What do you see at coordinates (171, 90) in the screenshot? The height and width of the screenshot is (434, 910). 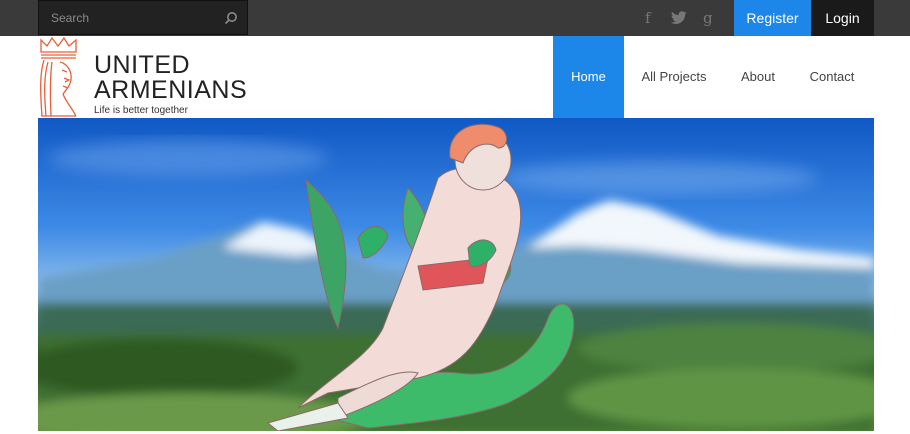 I see `brand-name-line2: ARMENIANS` at bounding box center [171, 90].